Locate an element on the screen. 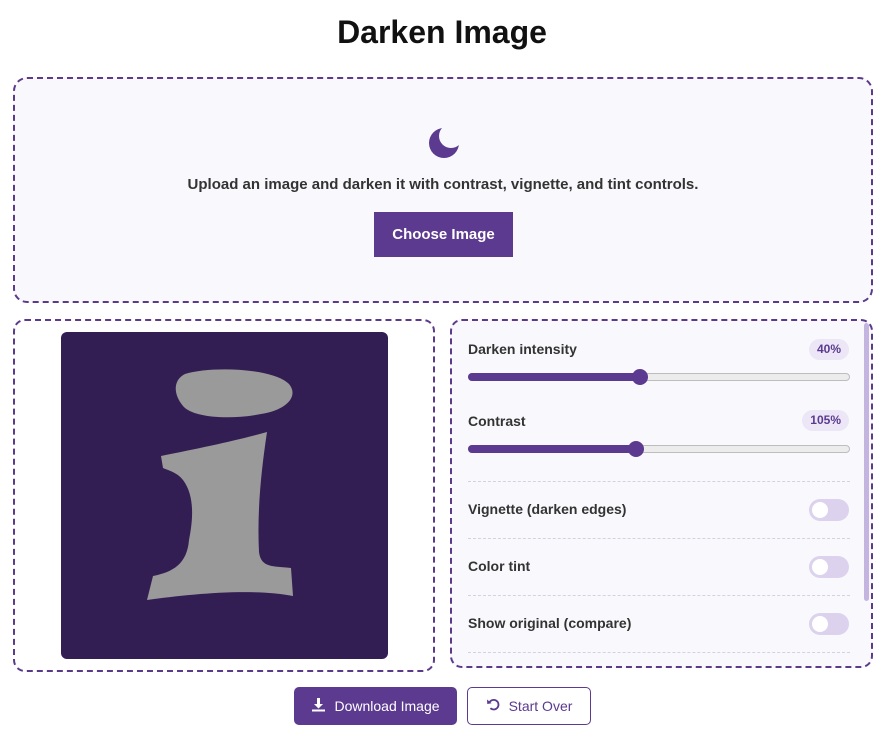  controls-scrollbar is located at coordinates (866, 462).